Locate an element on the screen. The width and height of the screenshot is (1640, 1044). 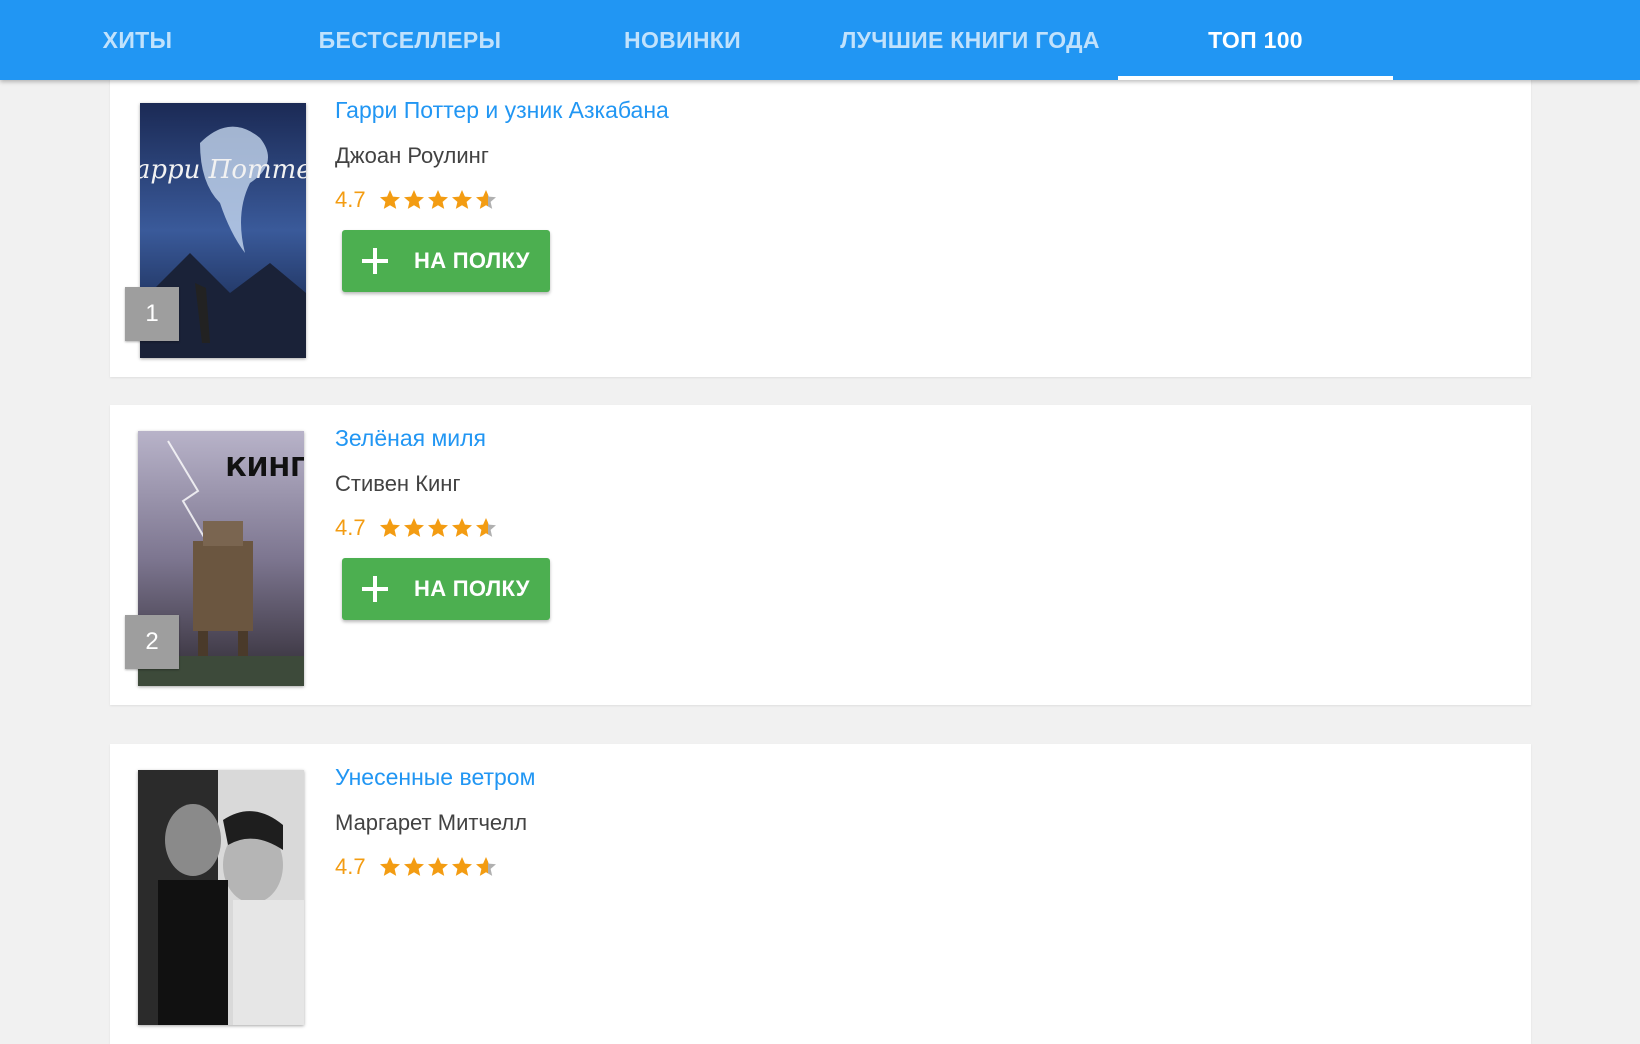
svg-text: КИНГ is located at coordinates (264, 468).